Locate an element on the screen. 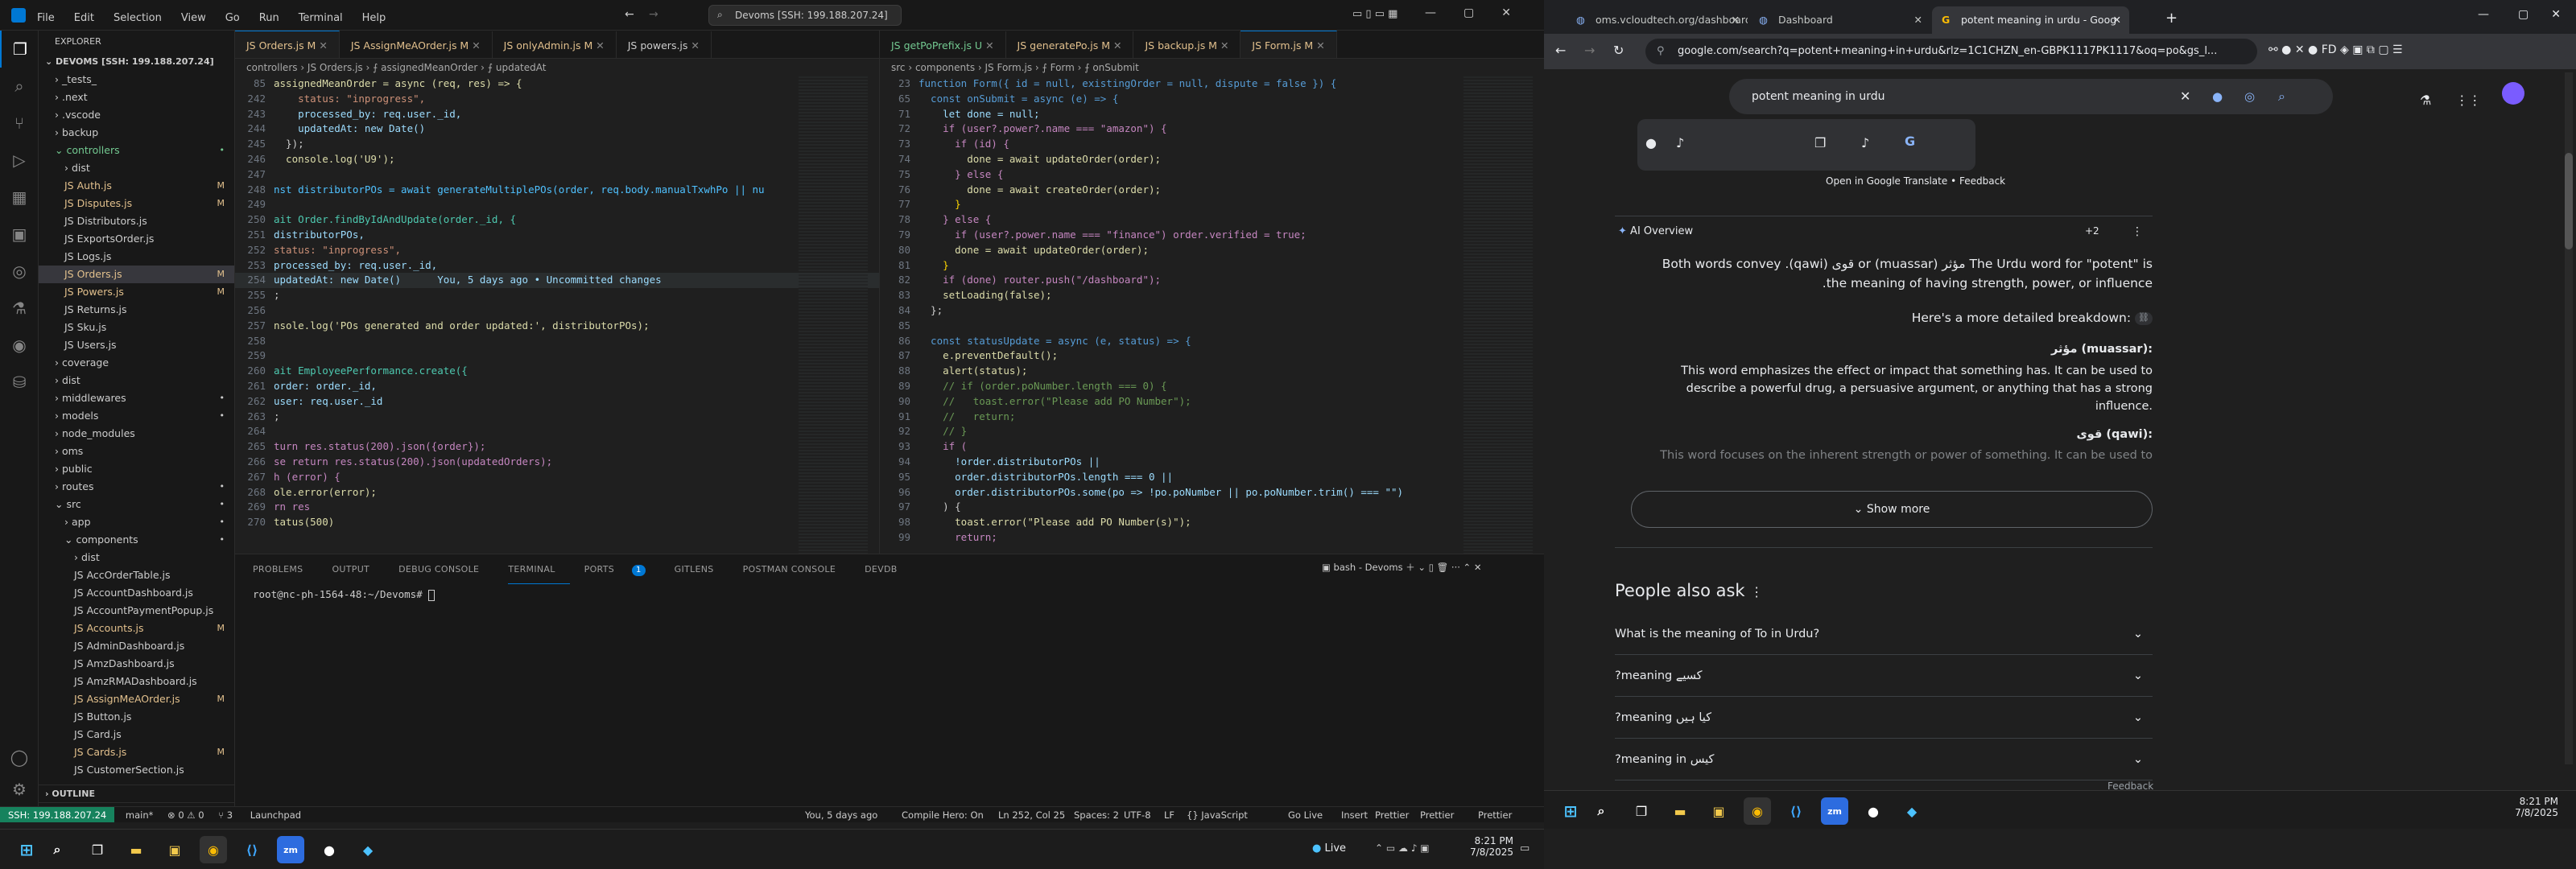  menu-edit: Edit is located at coordinates (84, 18).